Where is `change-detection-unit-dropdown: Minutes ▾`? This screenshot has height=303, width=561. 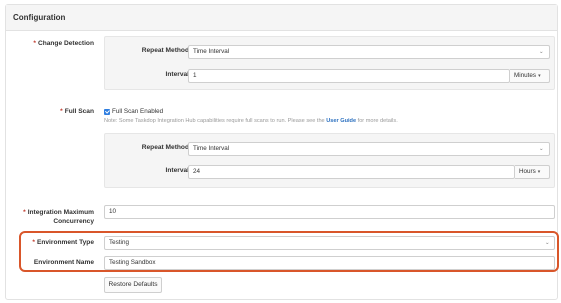 change-detection-unit-dropdown: Minutes ▾ is located at coordinates (530, 76).